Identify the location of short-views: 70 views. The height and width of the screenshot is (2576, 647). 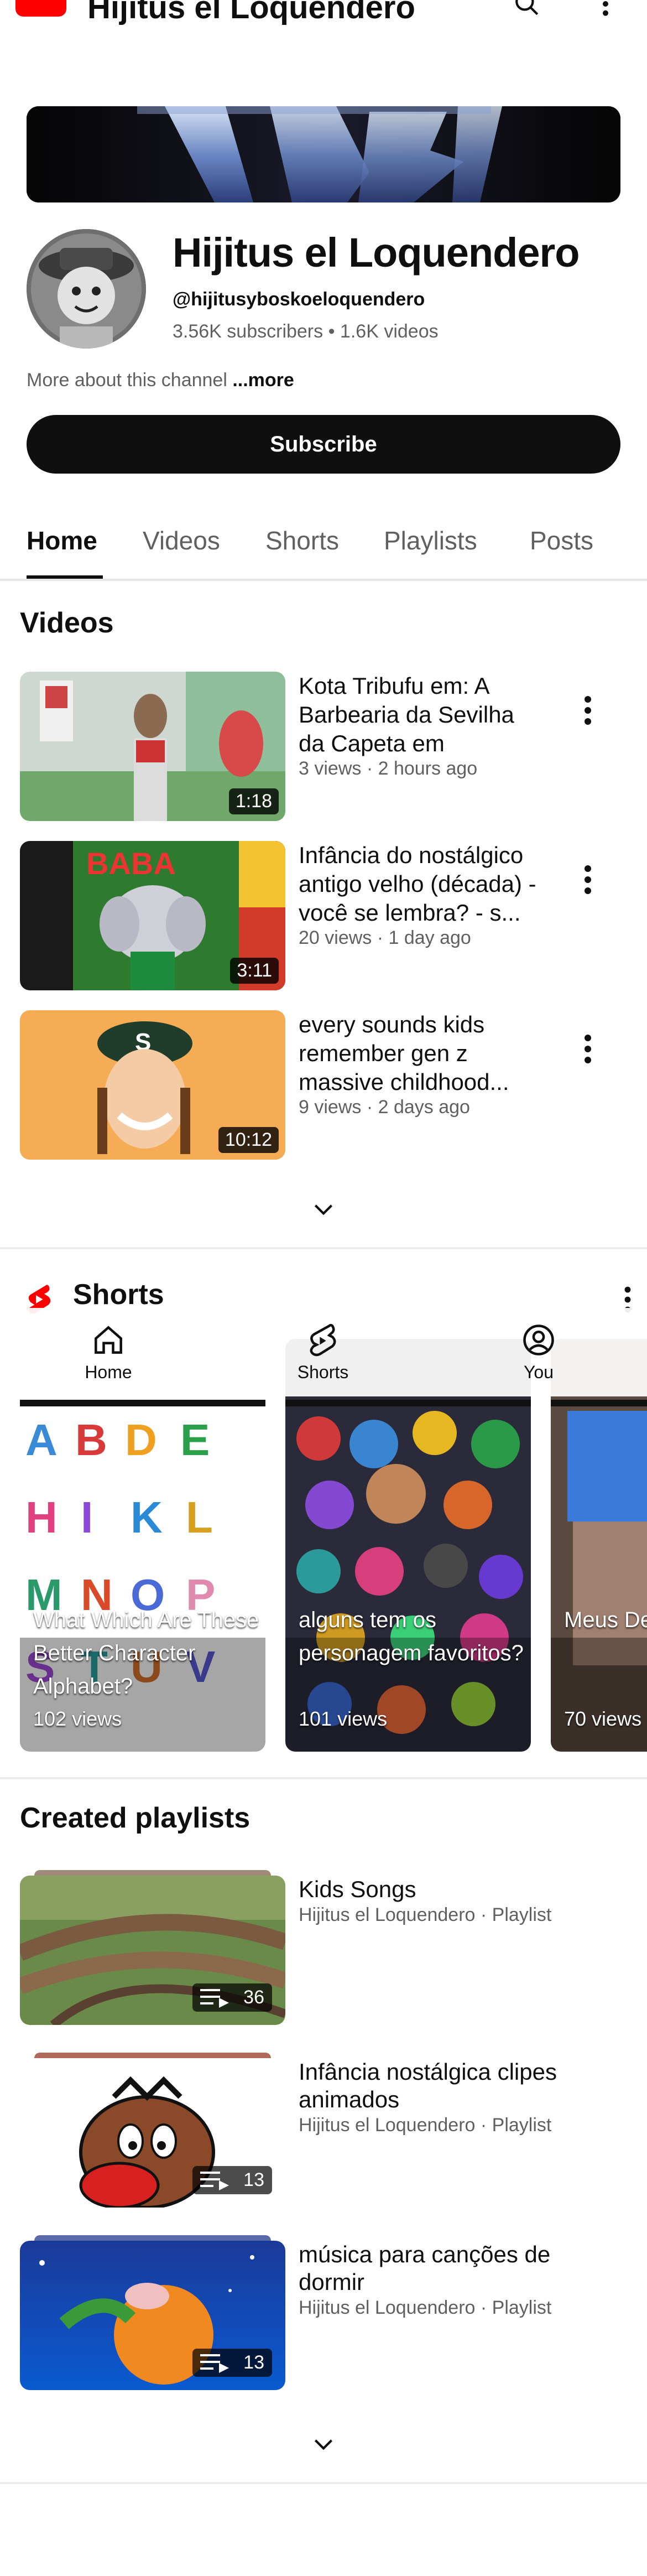
(603, 1719).